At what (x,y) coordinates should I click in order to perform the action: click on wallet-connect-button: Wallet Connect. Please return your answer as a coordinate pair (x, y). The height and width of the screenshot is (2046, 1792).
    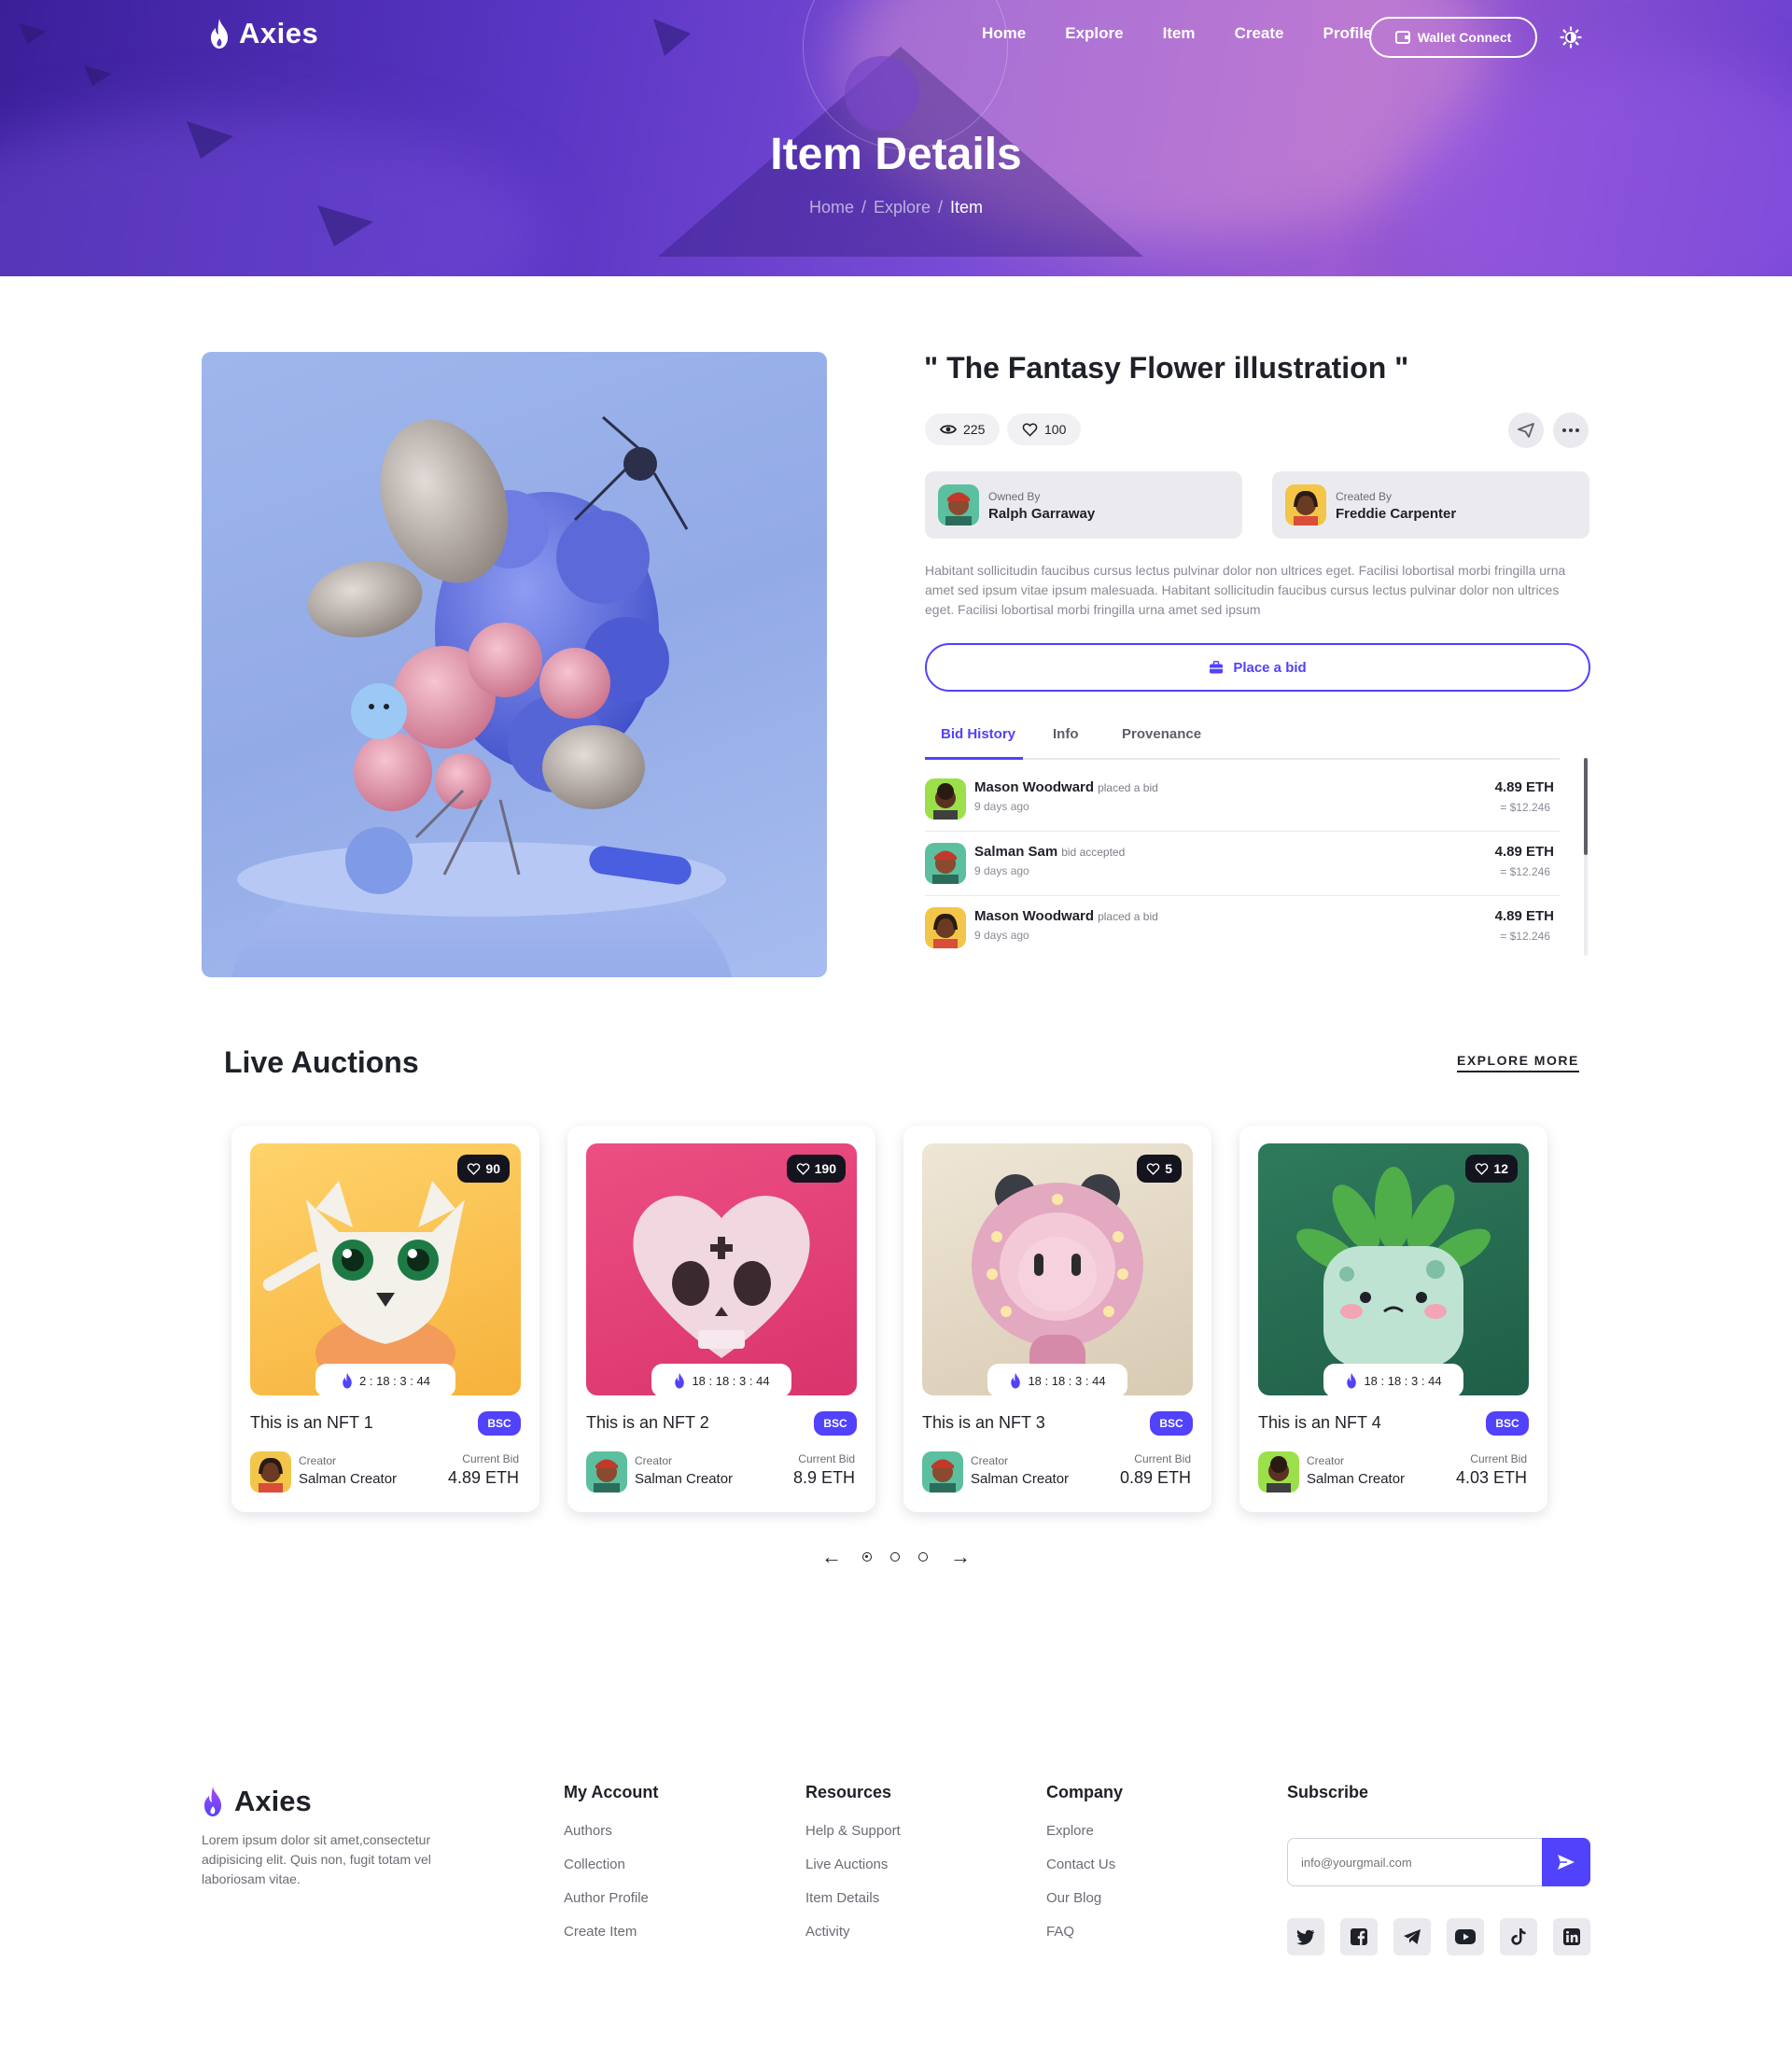
    Looking at the image, I should click on (1453, 37).